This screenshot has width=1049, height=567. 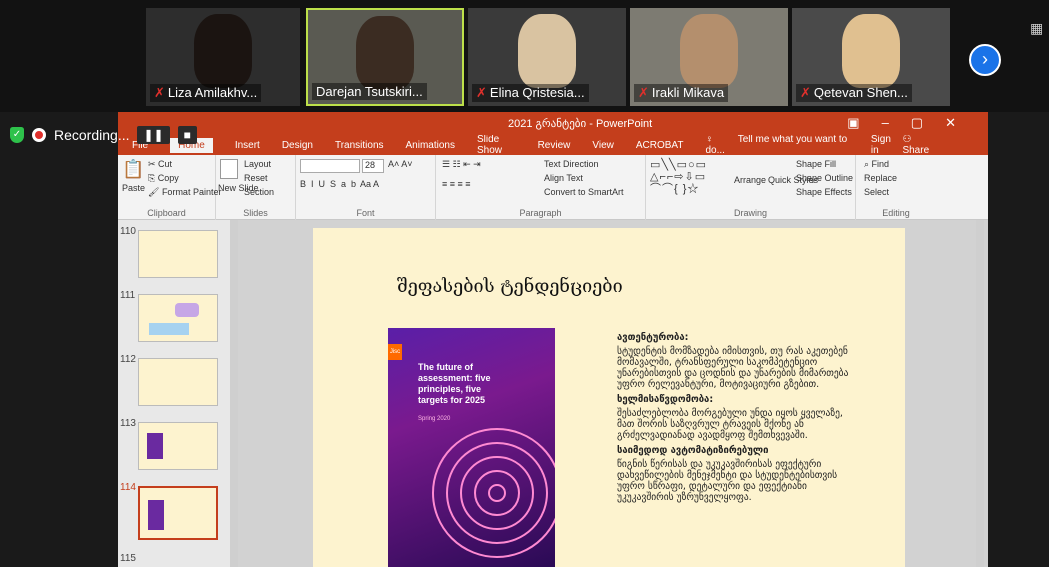 I want to click on replace-button: Replace, so click(x=880, y=178).